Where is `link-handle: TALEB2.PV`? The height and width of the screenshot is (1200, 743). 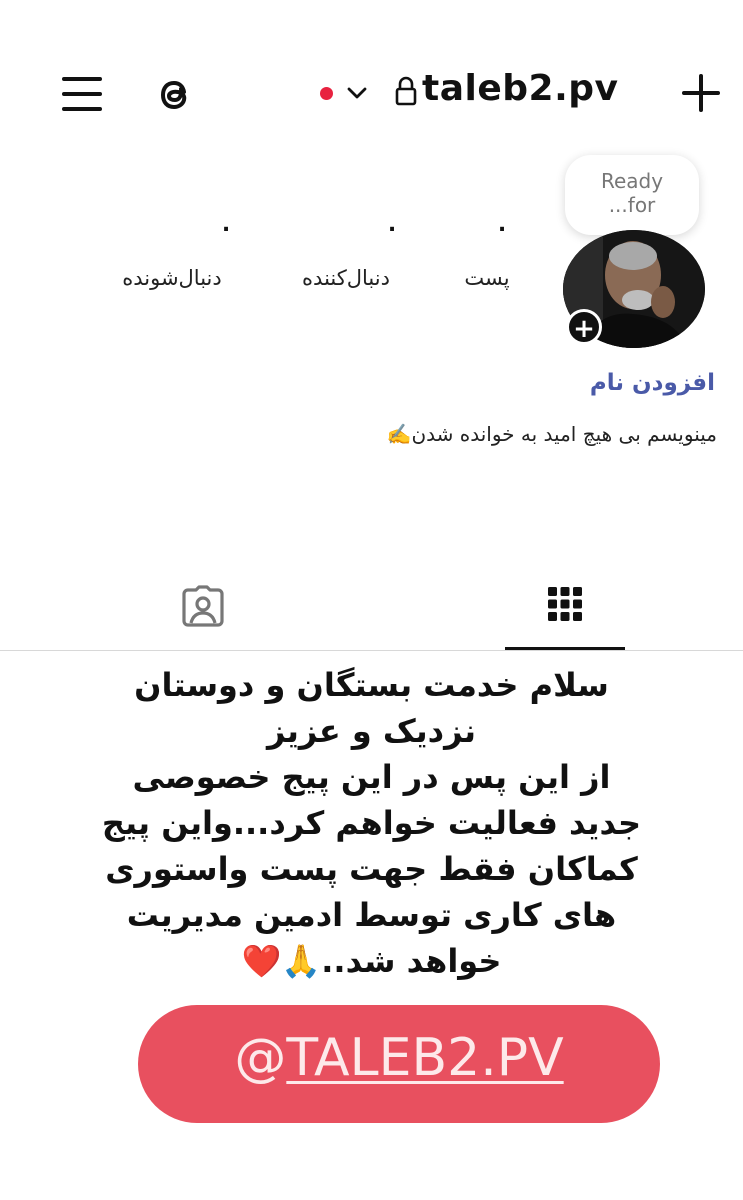 link-handle: TALEB2.PV is located at coordinates (425, 1058).